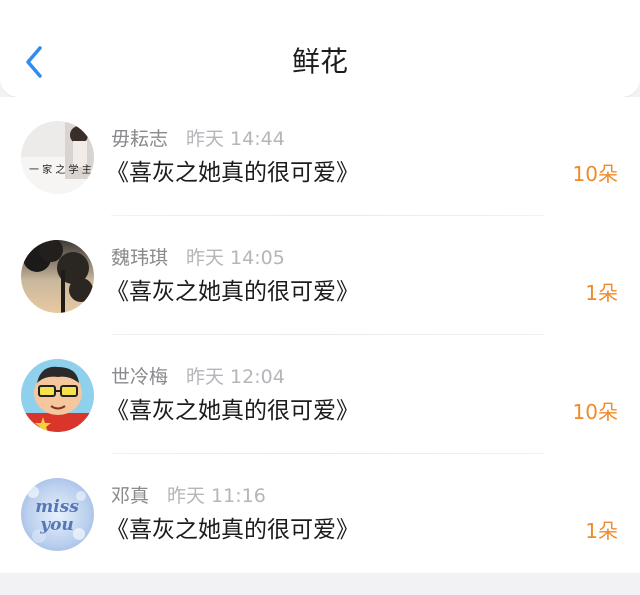 Image resolution: width=640 pixels, height=595 pixels. I want to click on user-name: 世冷梅, so click(139, 377).